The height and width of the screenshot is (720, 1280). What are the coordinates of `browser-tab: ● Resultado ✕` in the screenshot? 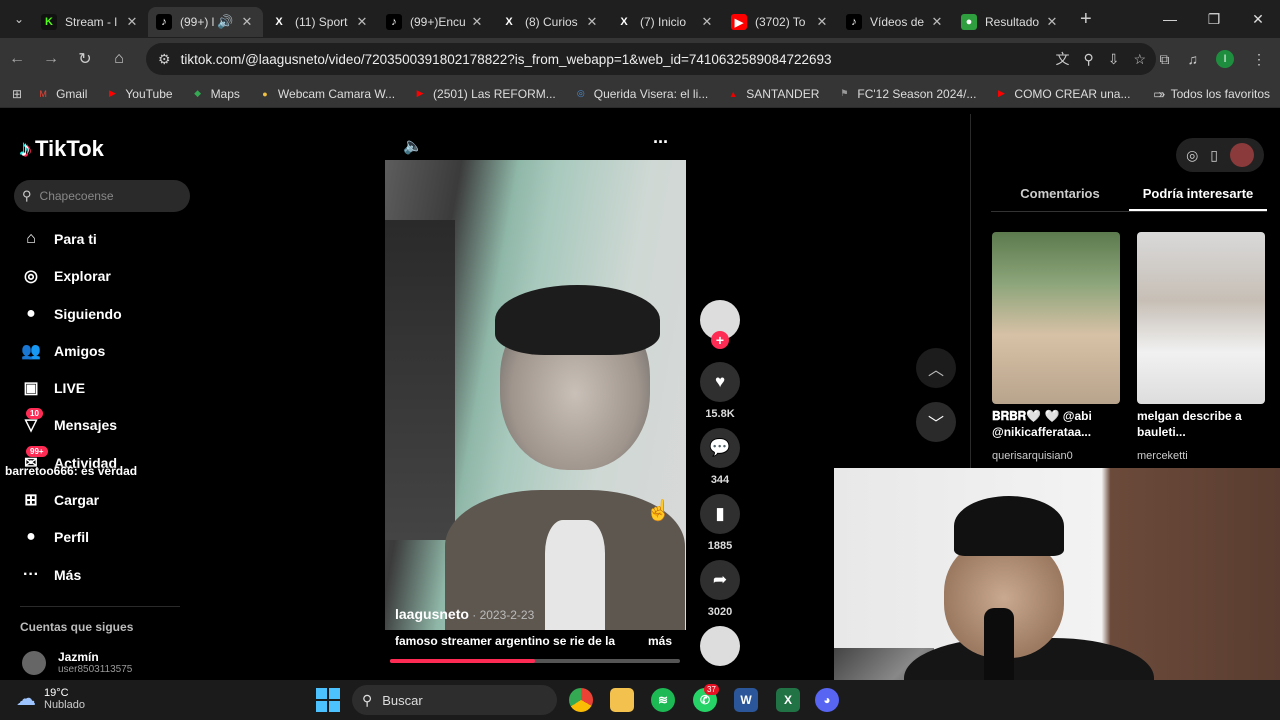 It's located at (1010, 22).